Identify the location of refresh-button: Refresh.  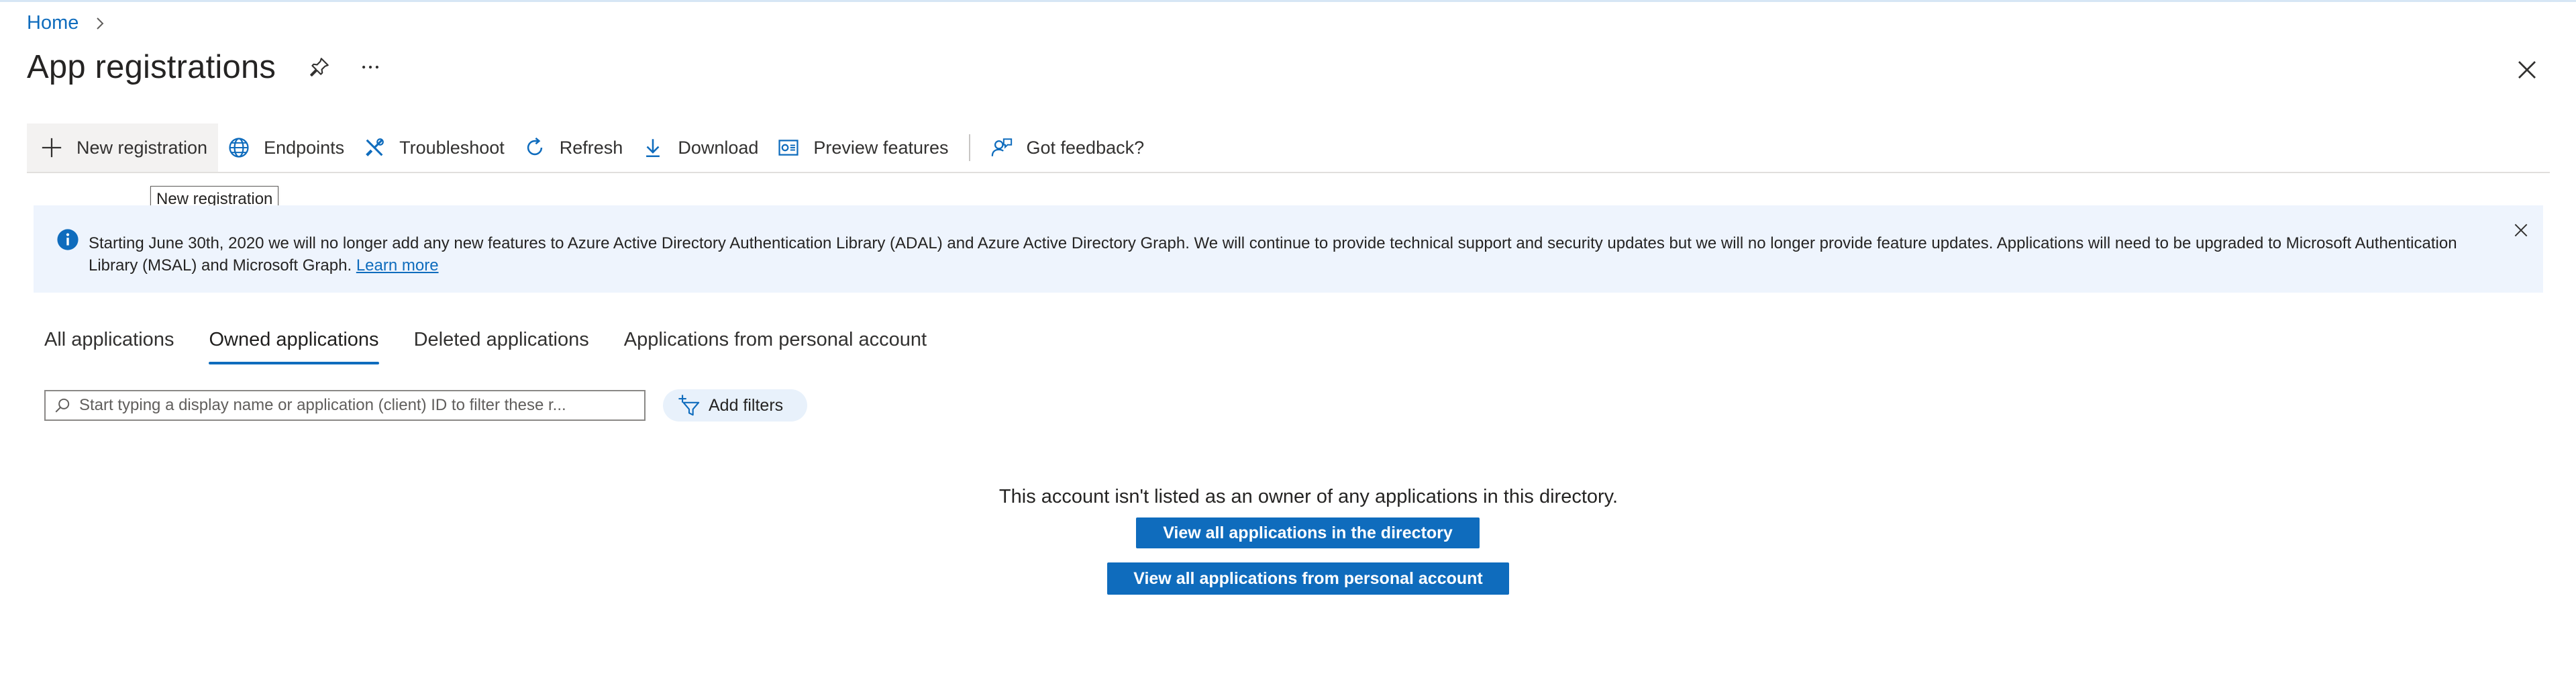
(573, 147).